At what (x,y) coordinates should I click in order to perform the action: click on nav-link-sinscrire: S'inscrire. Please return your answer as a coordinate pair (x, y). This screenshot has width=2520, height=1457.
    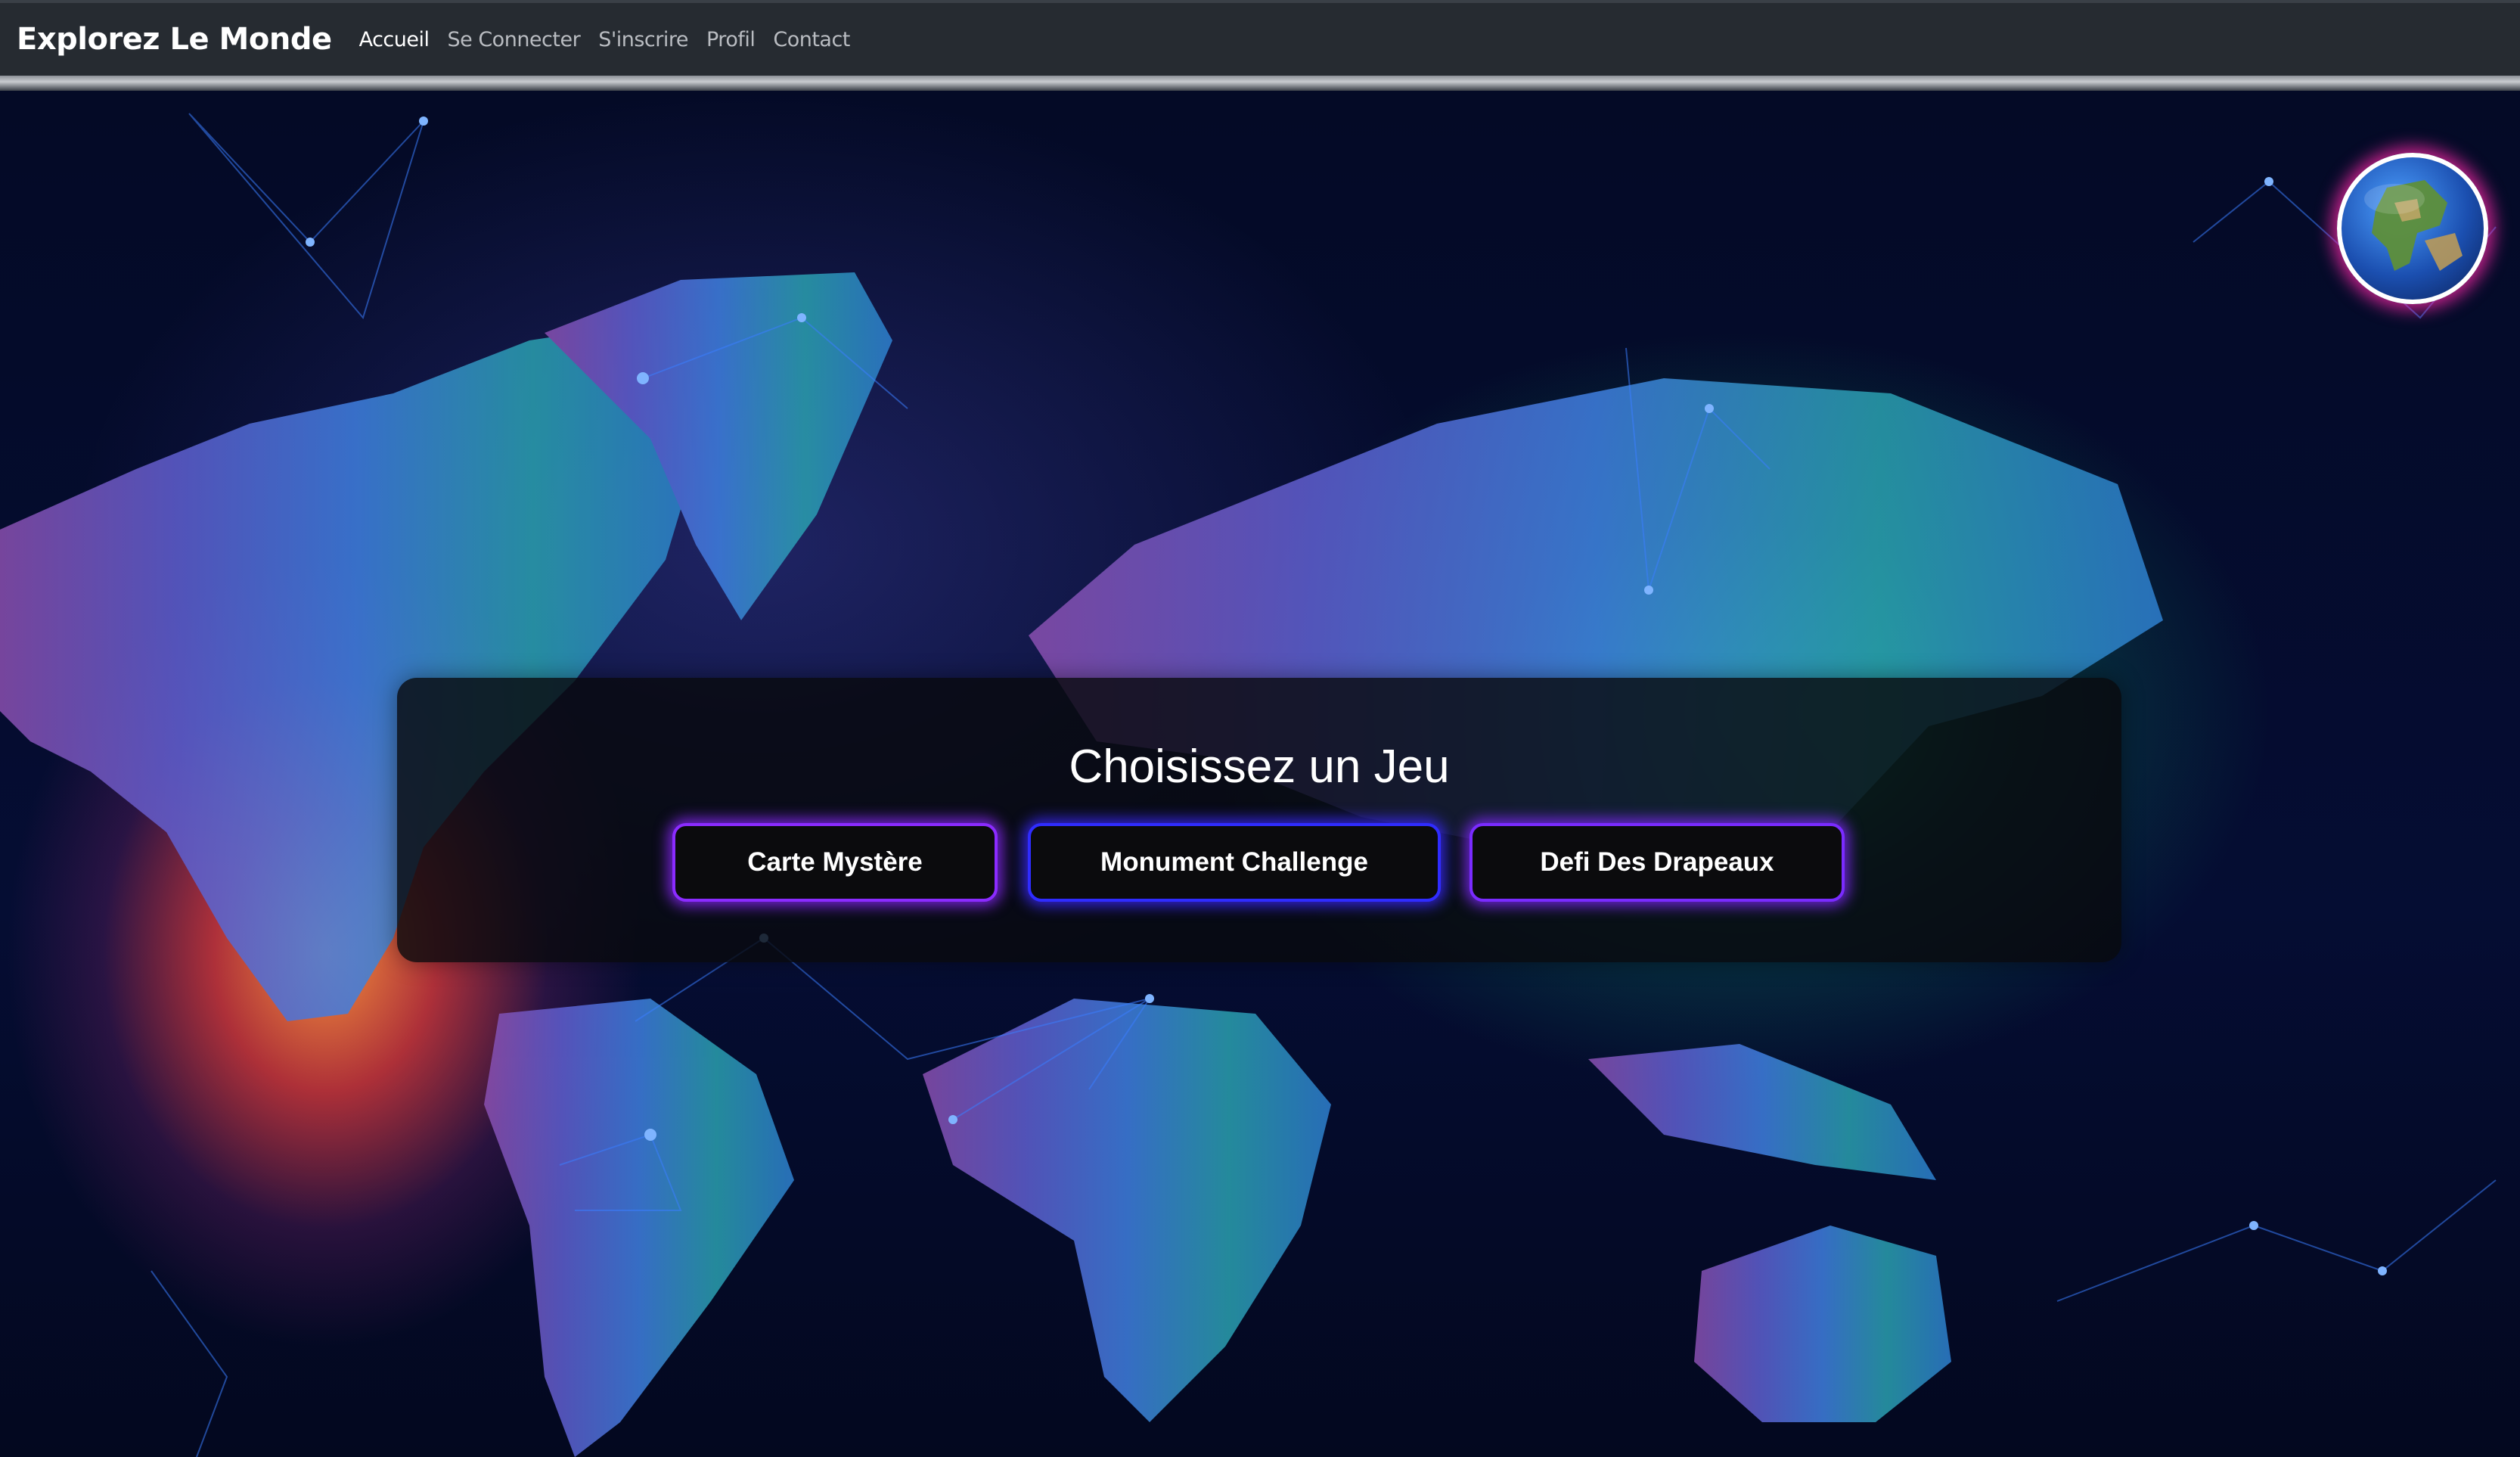
    Looking at the image, I should click on (643, 39).